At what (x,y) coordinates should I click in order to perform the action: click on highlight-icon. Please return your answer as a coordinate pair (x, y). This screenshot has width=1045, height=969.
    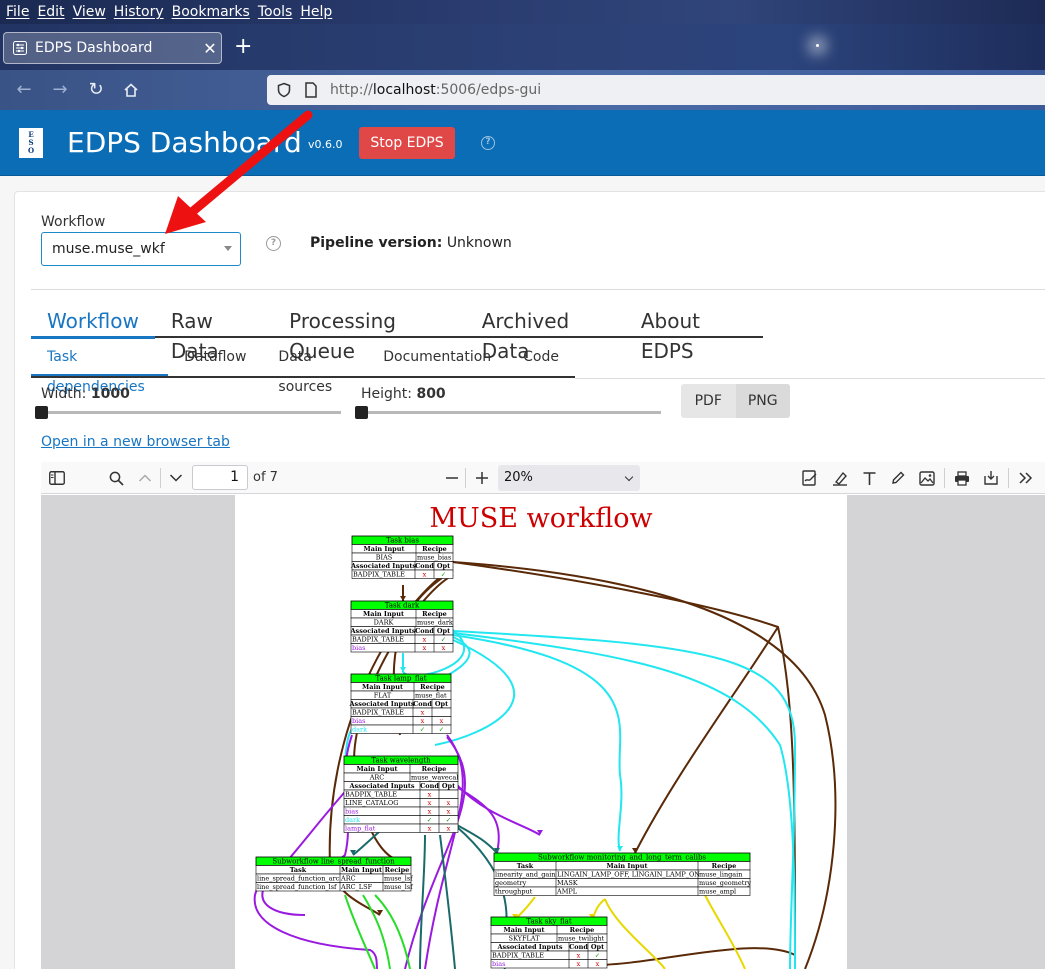
    Looking at the image, I should click on (840, 478).